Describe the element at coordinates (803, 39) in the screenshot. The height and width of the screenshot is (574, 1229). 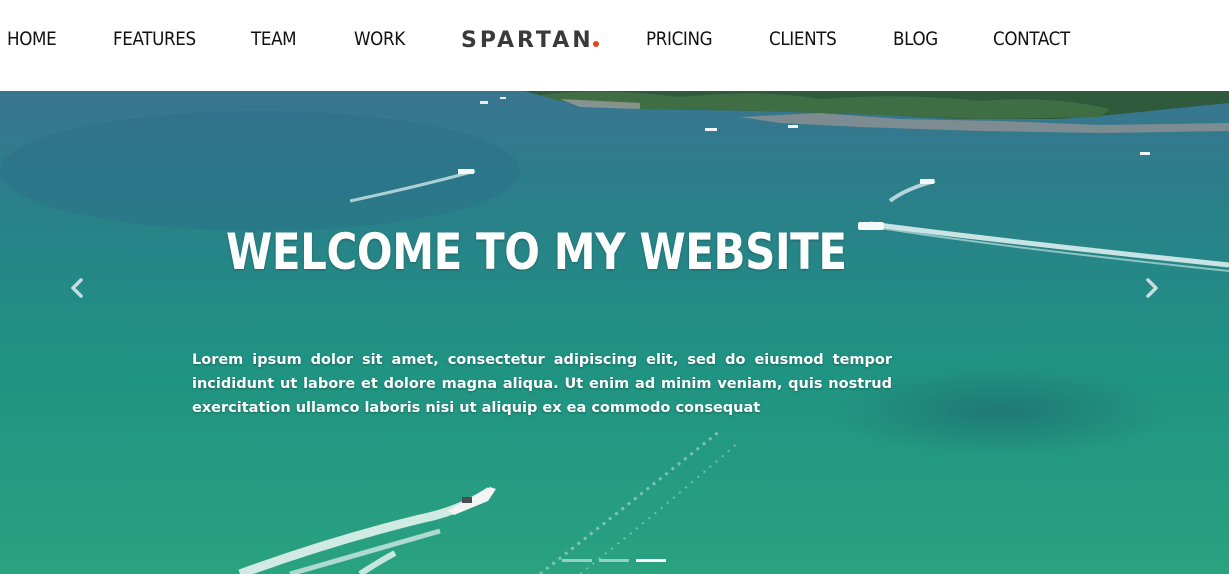
I see `nav-clients: CLIENTS` at that location.